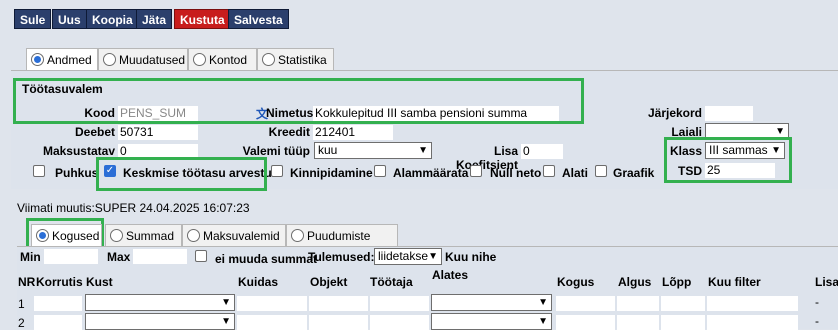 The height and width of the screenshot is (330, 838). I want to click on maksustatav-label: Maksustatav, so click(78, 151).